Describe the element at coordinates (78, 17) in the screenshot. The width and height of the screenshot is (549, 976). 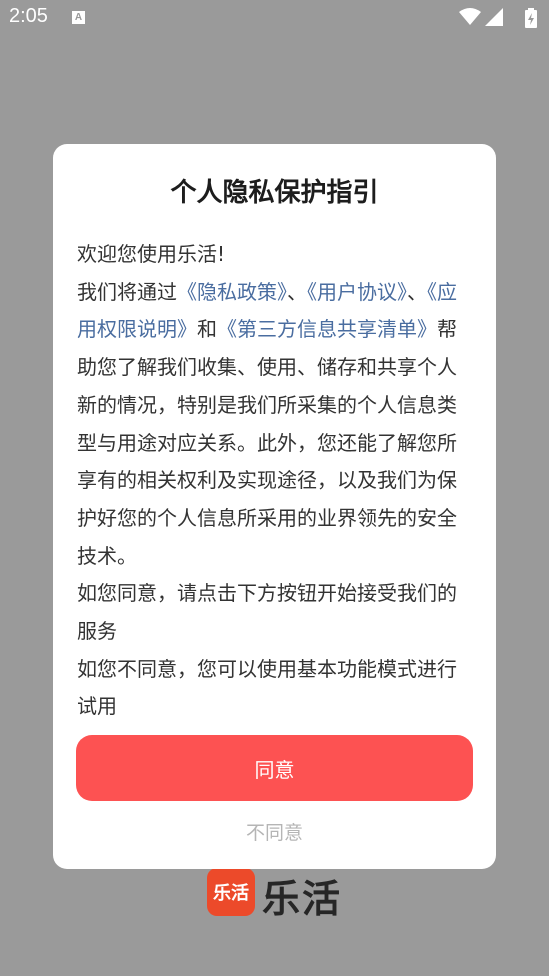
I see `notification-a-icon: A` at that location.